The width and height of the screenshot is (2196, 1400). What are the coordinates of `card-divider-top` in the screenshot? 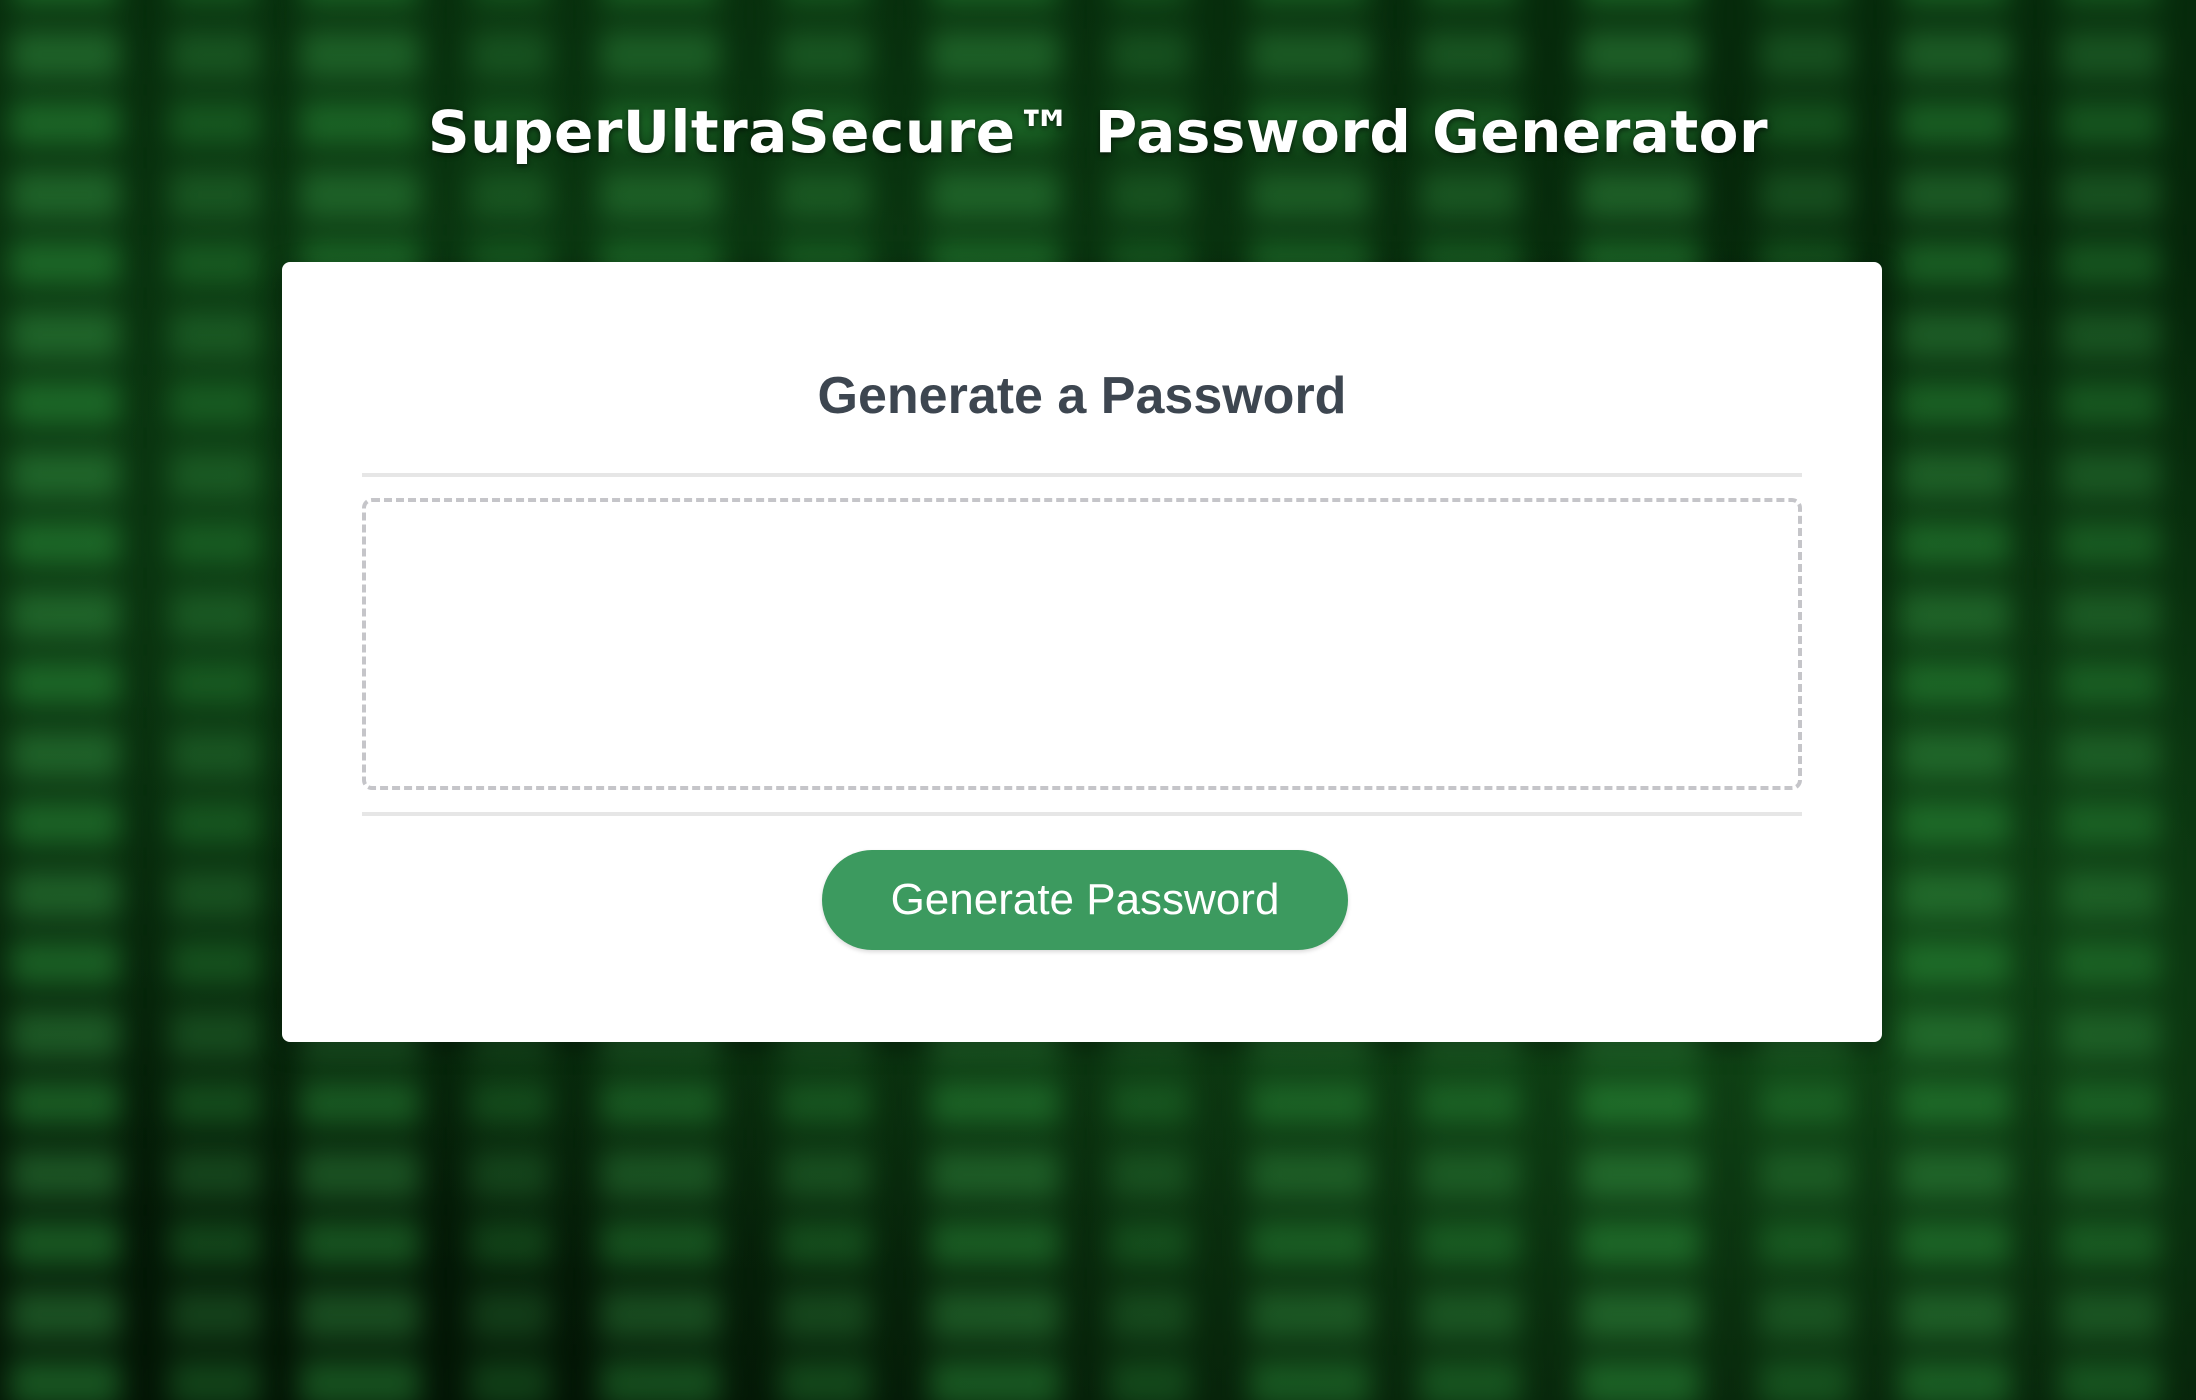 It's located at (1082, 475).